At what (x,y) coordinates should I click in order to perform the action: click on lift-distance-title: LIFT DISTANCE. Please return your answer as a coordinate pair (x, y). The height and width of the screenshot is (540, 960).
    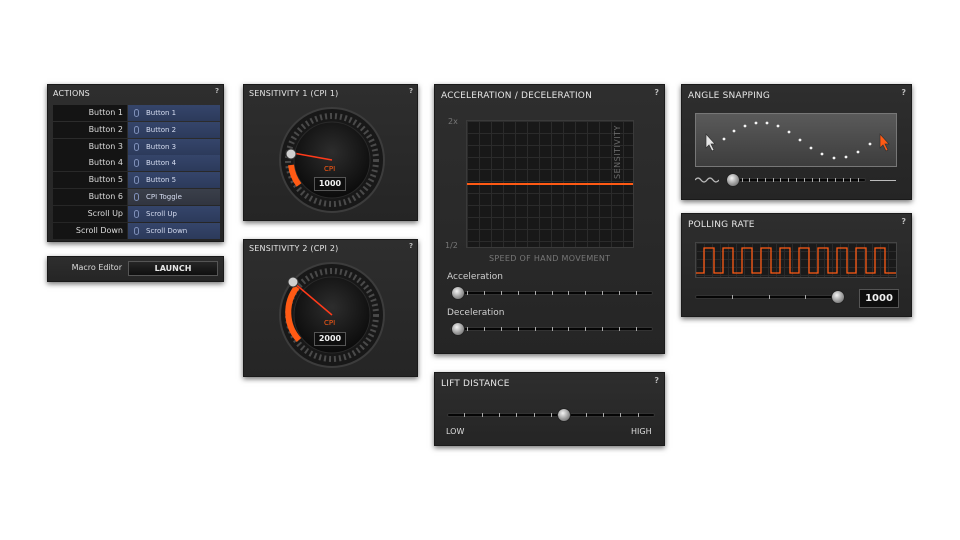
    Looking at the image, I should click on (475, 384).